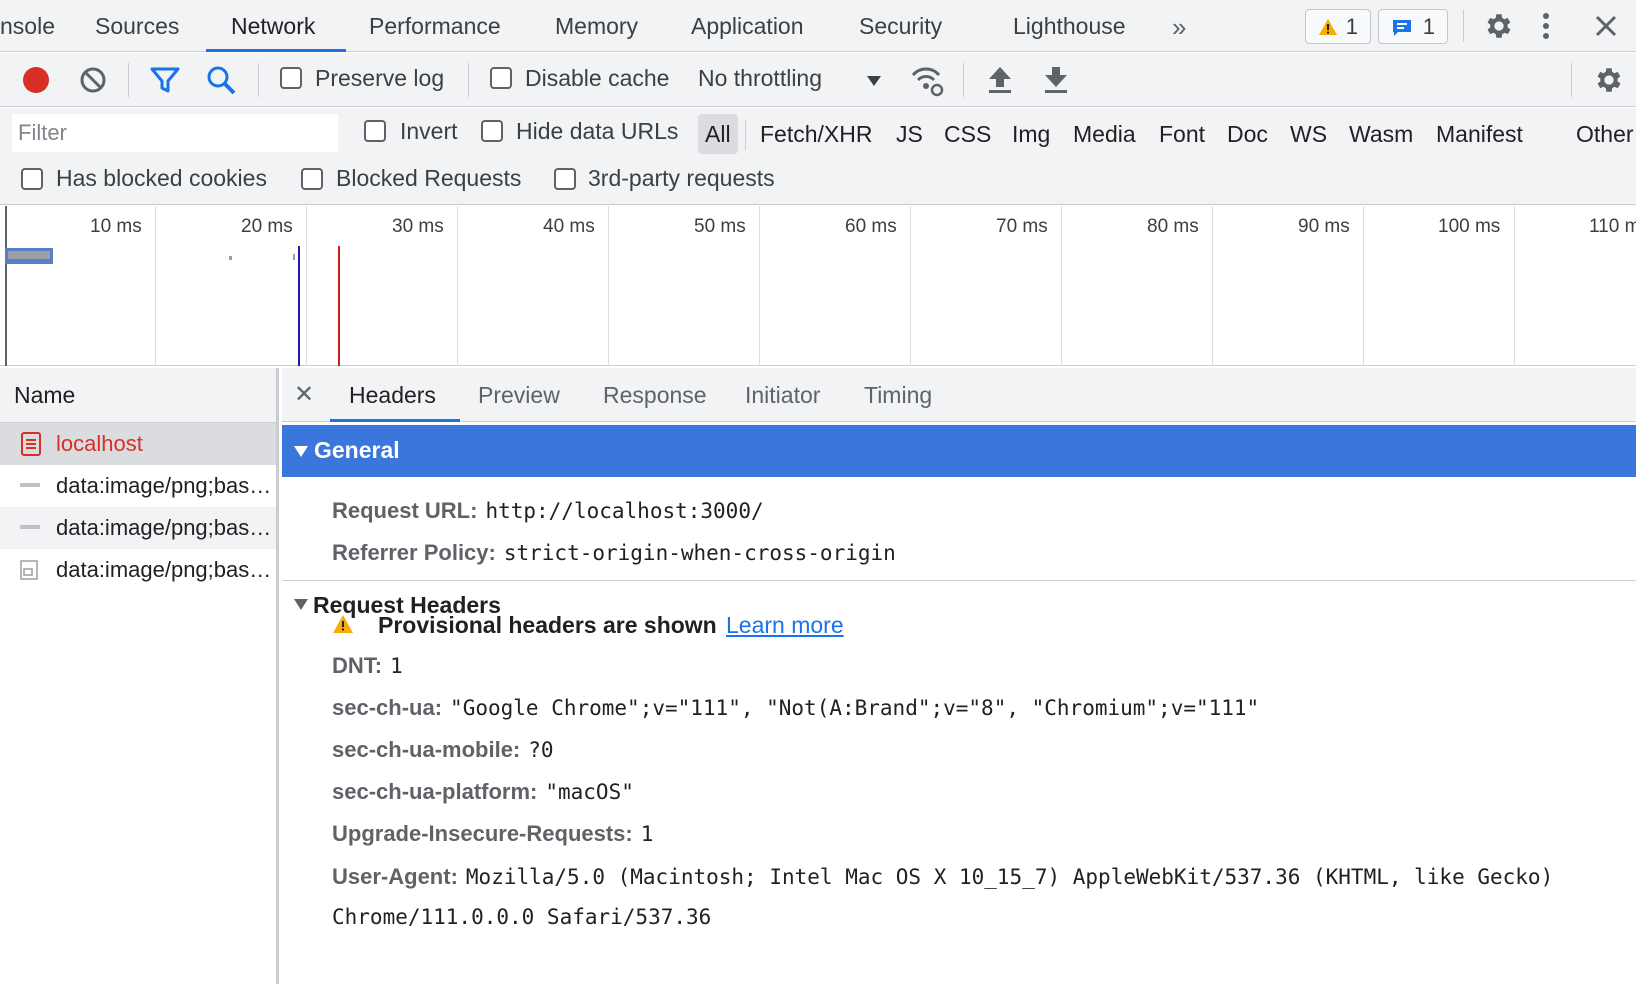 This screenshot has height=984, width=1636. I want to click on chevron-double-right-icon: », so click(1179, 27).